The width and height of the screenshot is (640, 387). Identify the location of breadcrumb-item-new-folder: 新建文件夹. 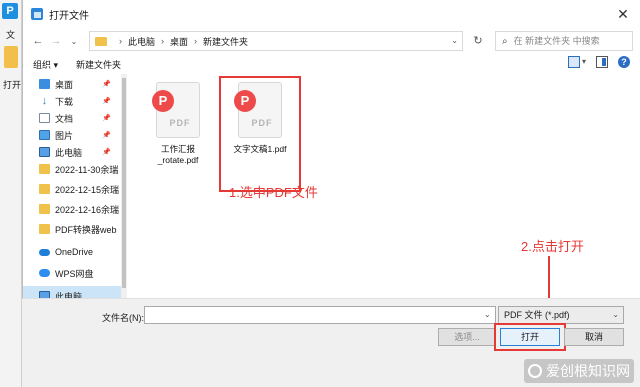
(225, 41).